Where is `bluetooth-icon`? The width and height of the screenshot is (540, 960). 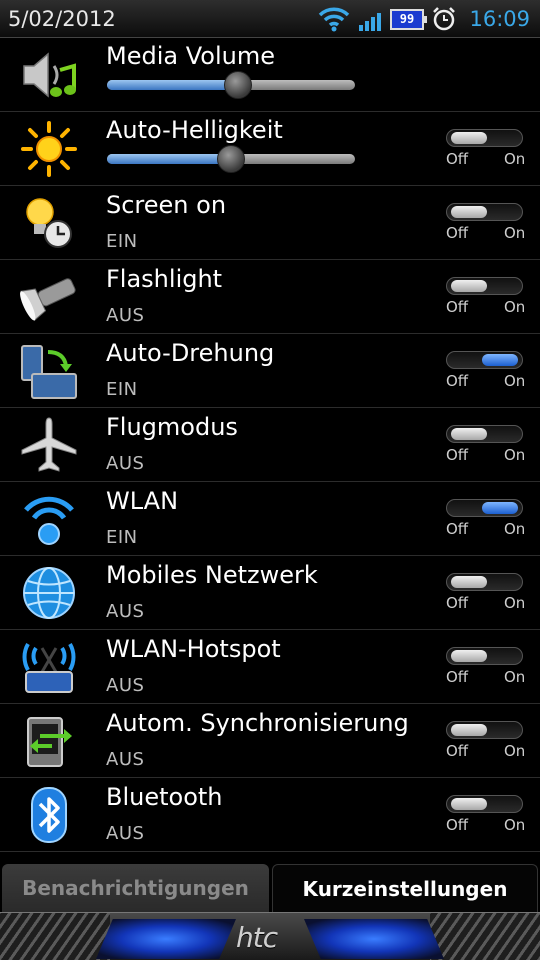 bluetooth-icon is located at coordinates (49, 815).